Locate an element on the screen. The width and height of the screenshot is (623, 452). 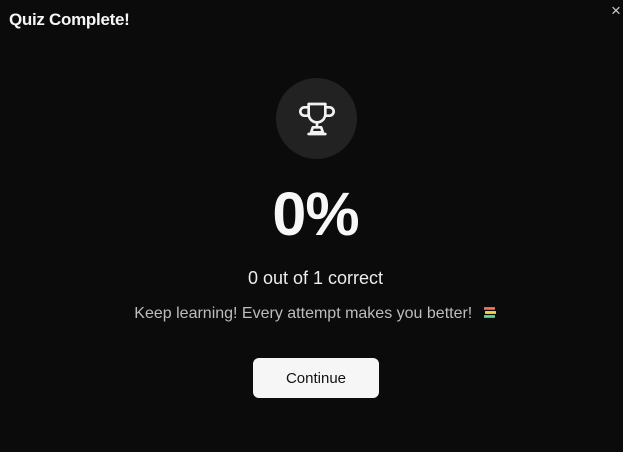
close-icon: × is located at coordinates (617, 11).